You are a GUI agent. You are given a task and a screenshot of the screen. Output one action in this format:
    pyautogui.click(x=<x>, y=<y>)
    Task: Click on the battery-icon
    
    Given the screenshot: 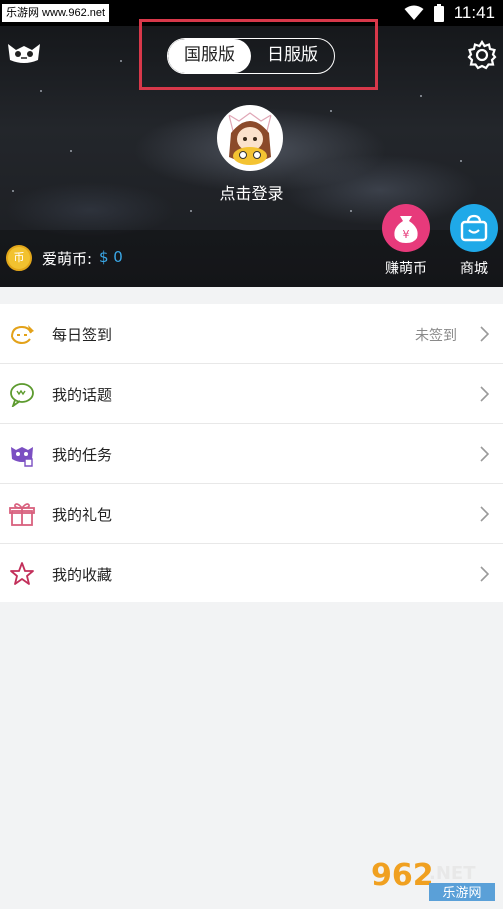 What is the action you would take?
    pyautogui.click(x=438, y=13)
    